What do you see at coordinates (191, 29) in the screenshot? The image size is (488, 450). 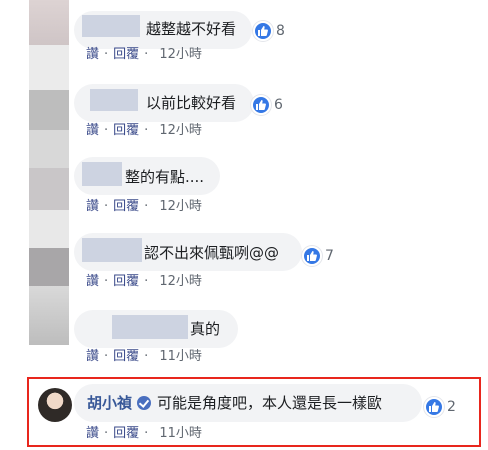 I see `comment-text: 越整越不好看` at bounding box center [191, 29].